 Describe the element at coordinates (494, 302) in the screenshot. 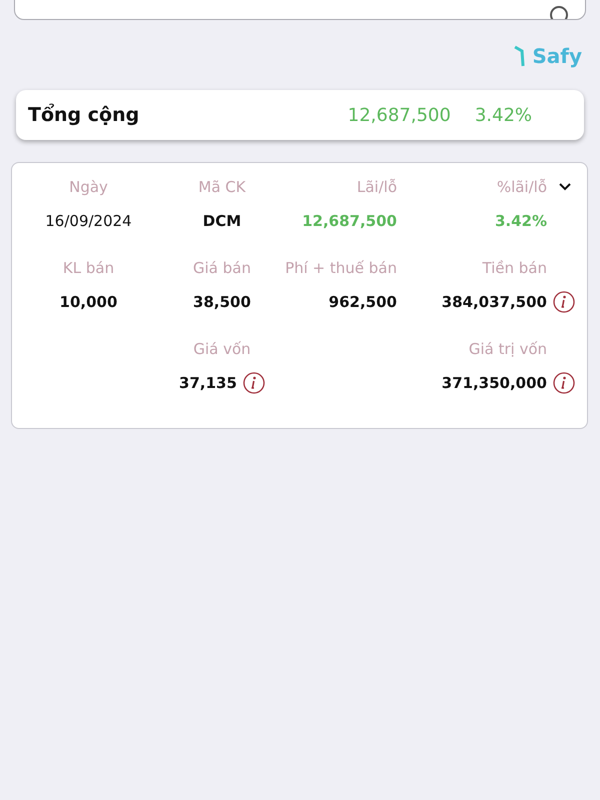

I see `cell-value: 384,037,500` at that location.